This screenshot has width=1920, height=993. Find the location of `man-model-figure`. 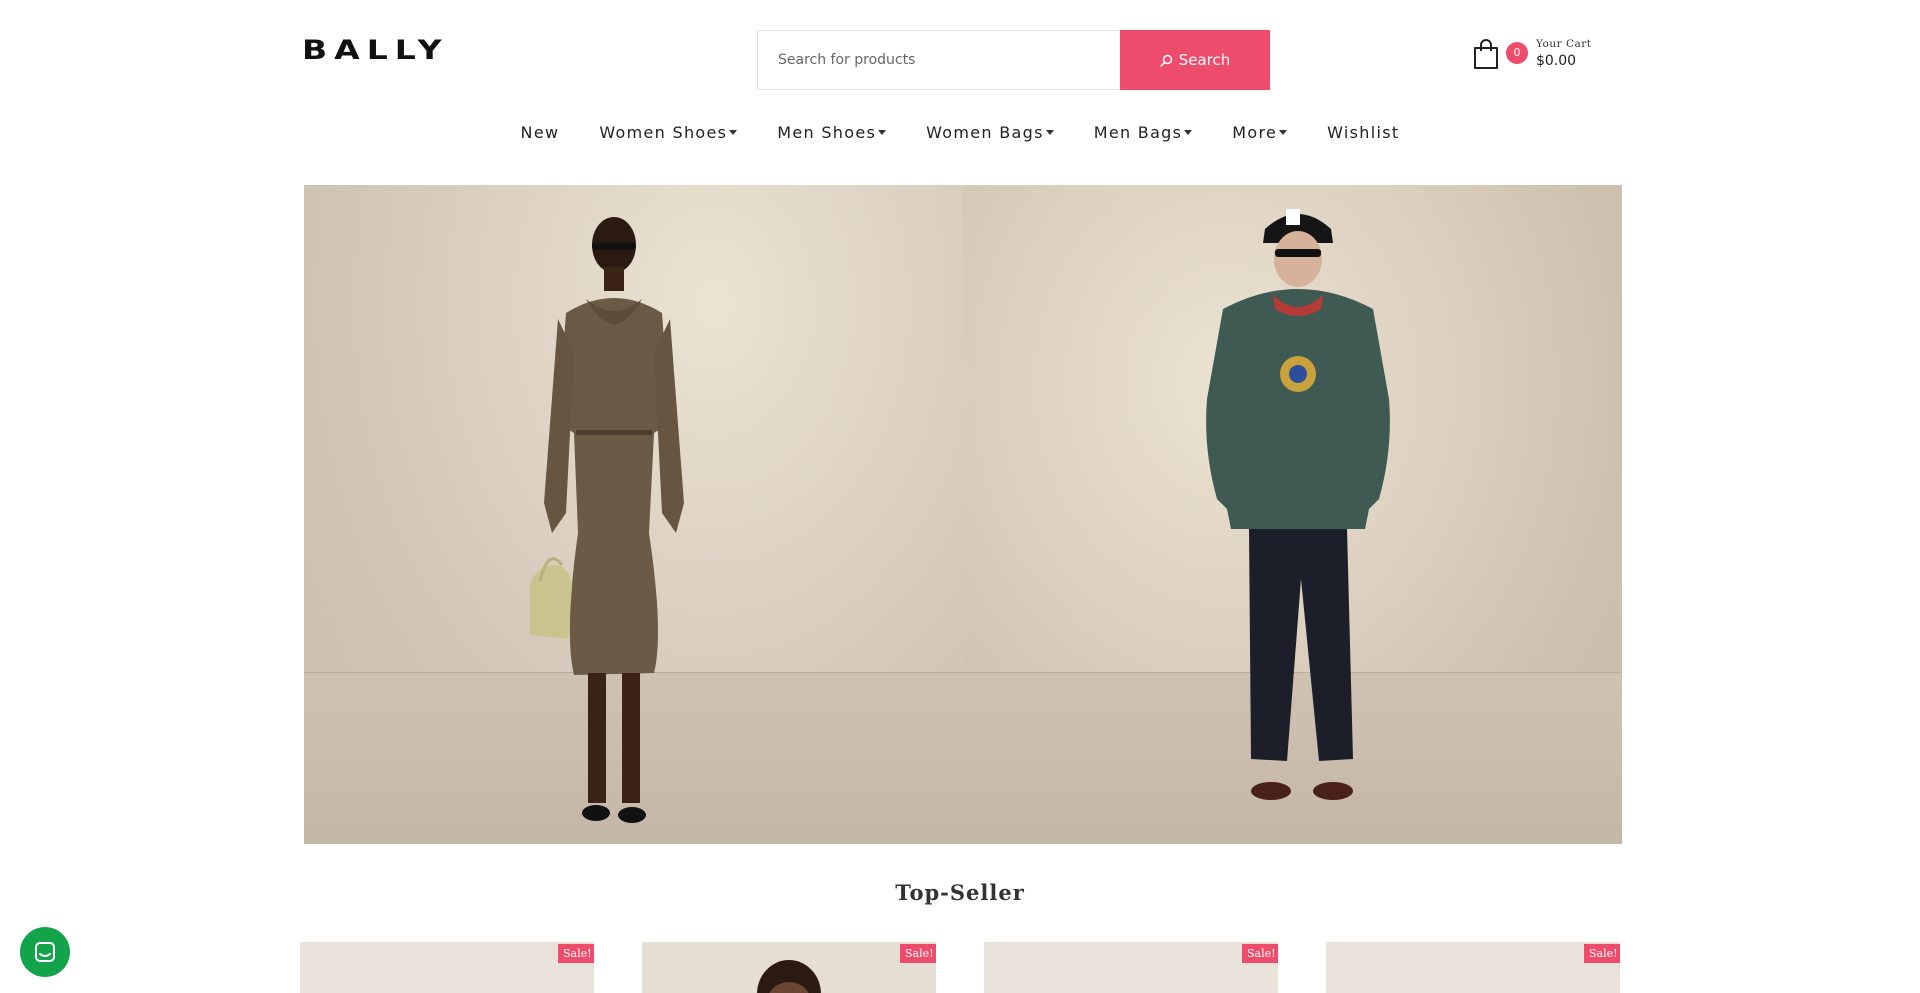

man-model-figure is located at coordinates (1298, 504).